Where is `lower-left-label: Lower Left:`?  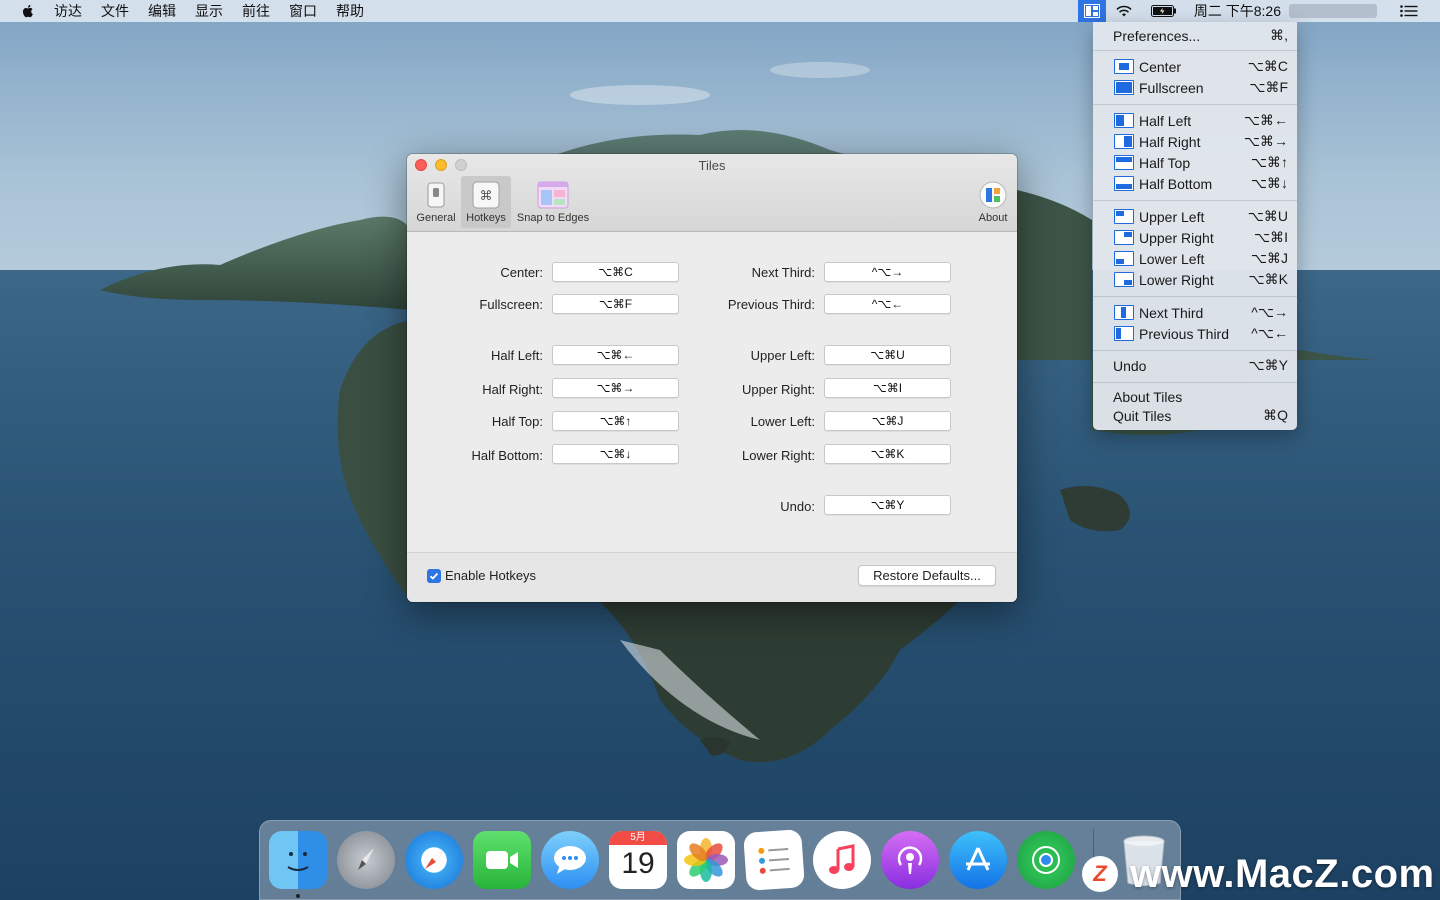
lower-left-label: Lower Left: is located at coordinates (782, 421).